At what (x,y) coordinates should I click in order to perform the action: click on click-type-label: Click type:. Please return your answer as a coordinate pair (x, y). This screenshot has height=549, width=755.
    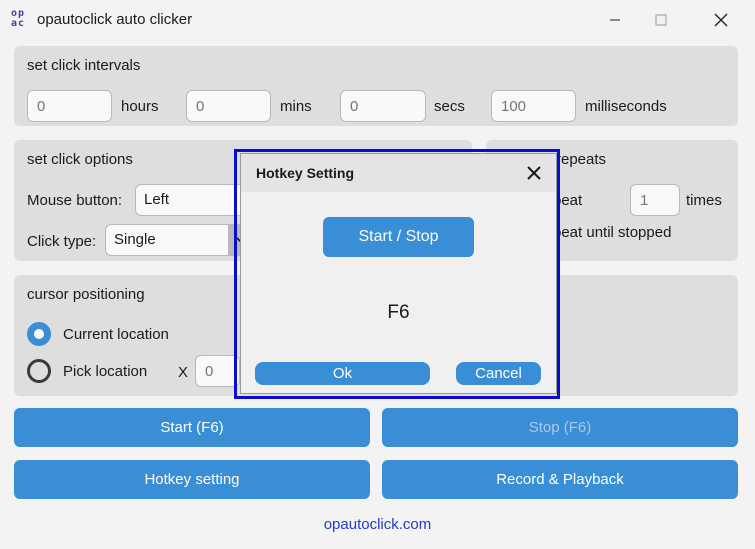
    Looking at the image, I should click on (62, 241).